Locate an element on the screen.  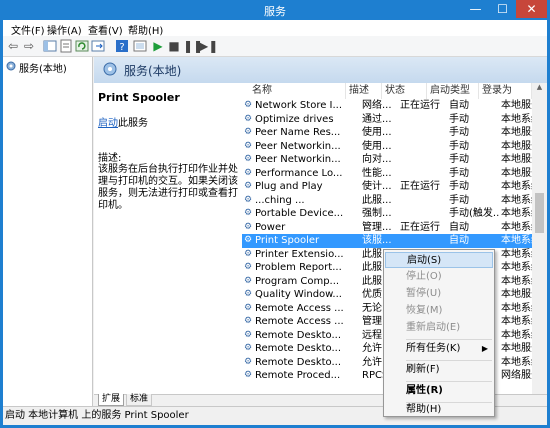
forward-icon: ⇨ is located at coordinates (29, 46).